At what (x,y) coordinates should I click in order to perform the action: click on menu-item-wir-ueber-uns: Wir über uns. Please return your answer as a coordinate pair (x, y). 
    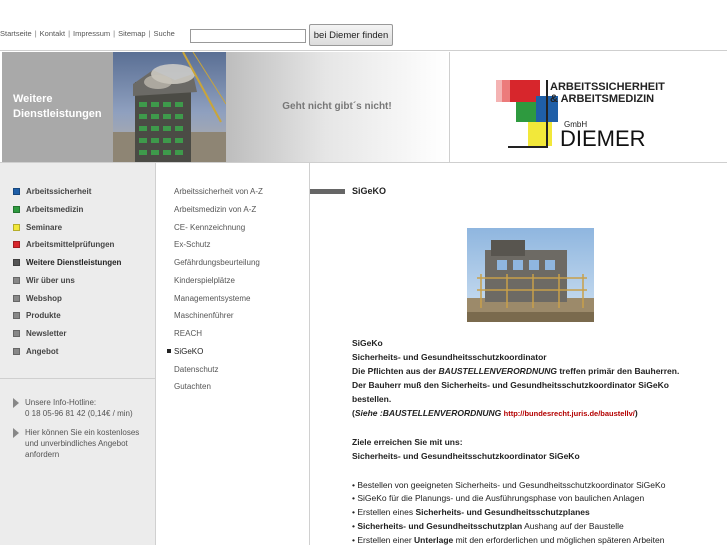
    Looking at the image, I should click on (44, 280).